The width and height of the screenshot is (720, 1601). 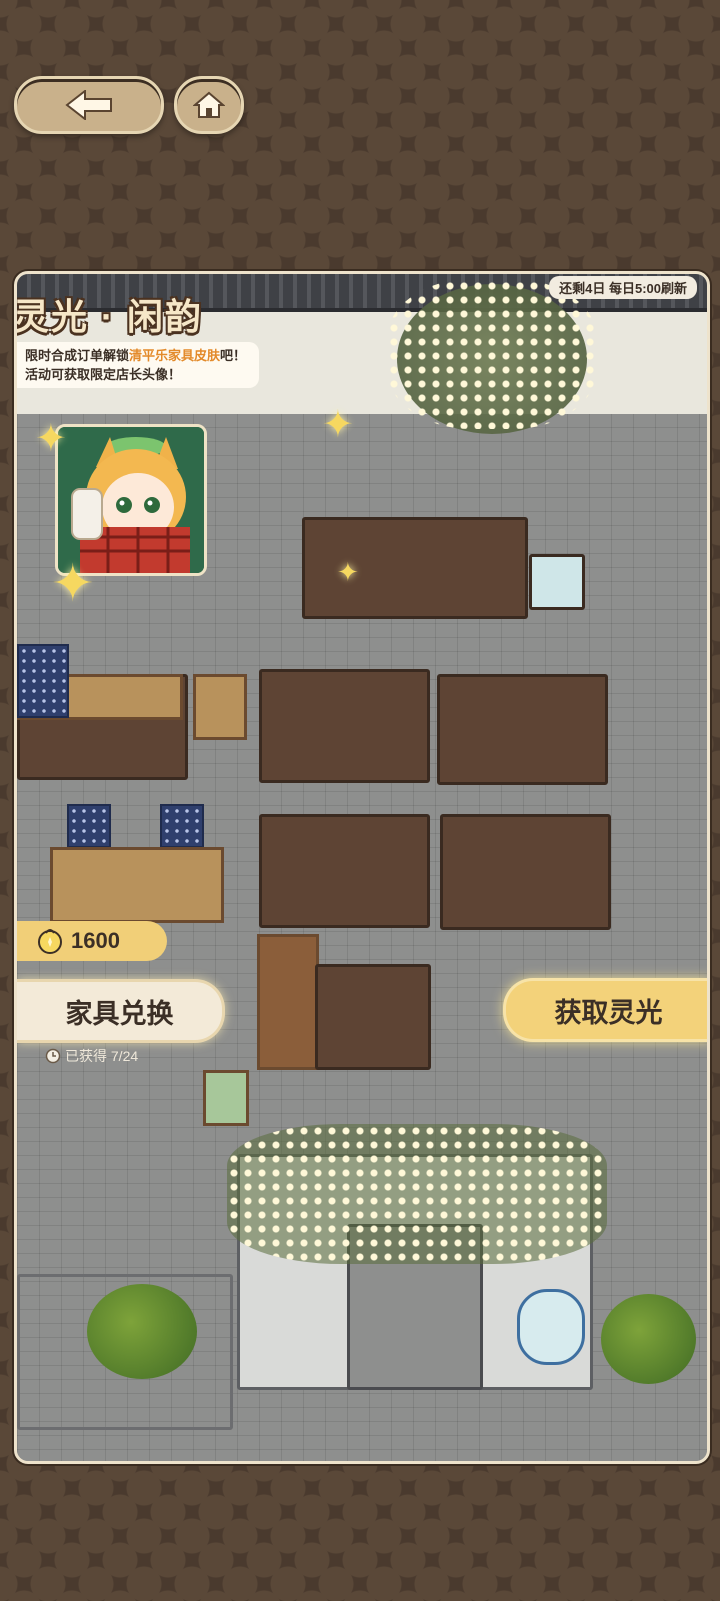 What do you see at coordinates (373, 1017) in the screenshot?
I see `bun-table` at bounding box center [373, 1017].